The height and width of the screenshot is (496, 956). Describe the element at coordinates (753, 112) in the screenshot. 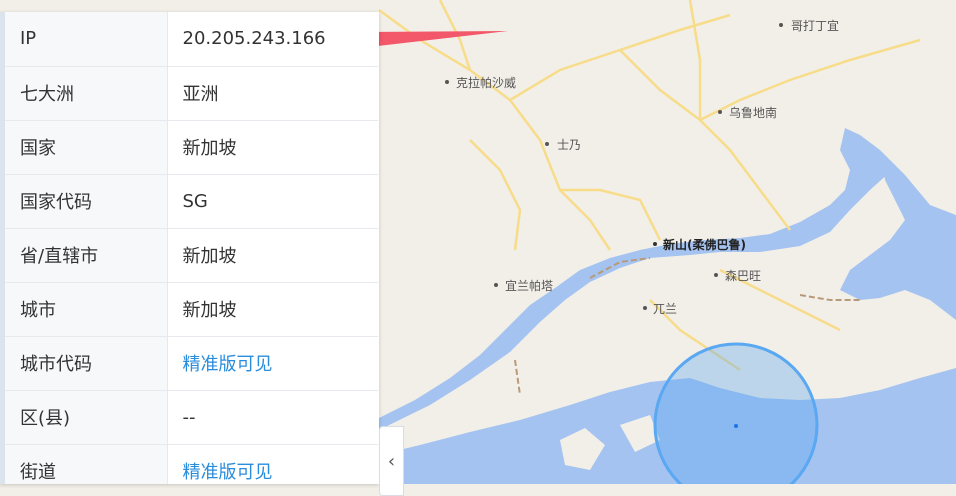

I see `place-label: 乌鲁地南` at that location.